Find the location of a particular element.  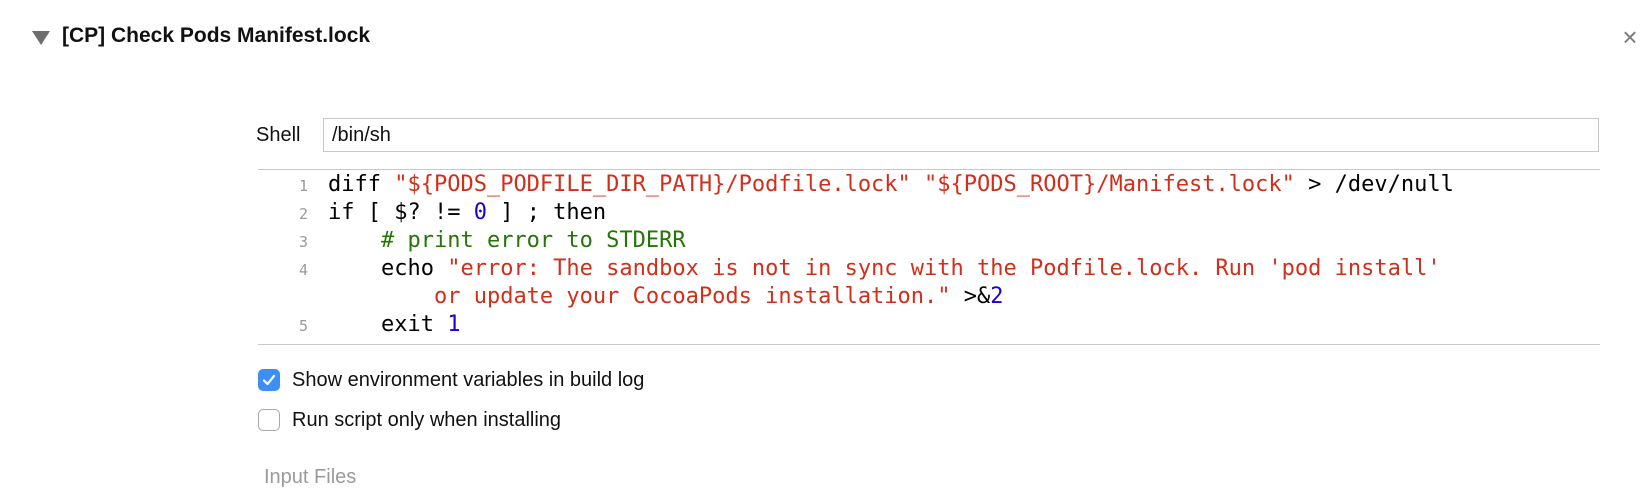

show-env-vars-option: Show environment variables in build log is located at coordinates (451, 380).